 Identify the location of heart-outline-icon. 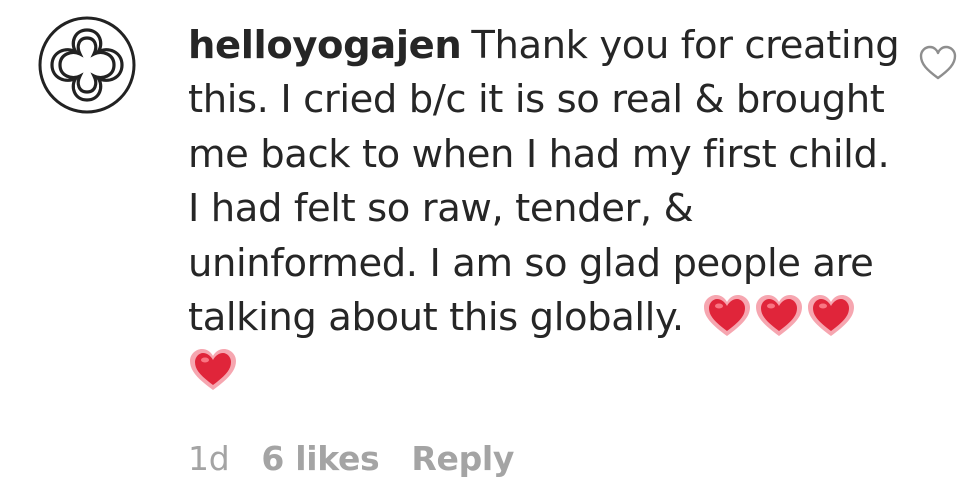
(938, 62).